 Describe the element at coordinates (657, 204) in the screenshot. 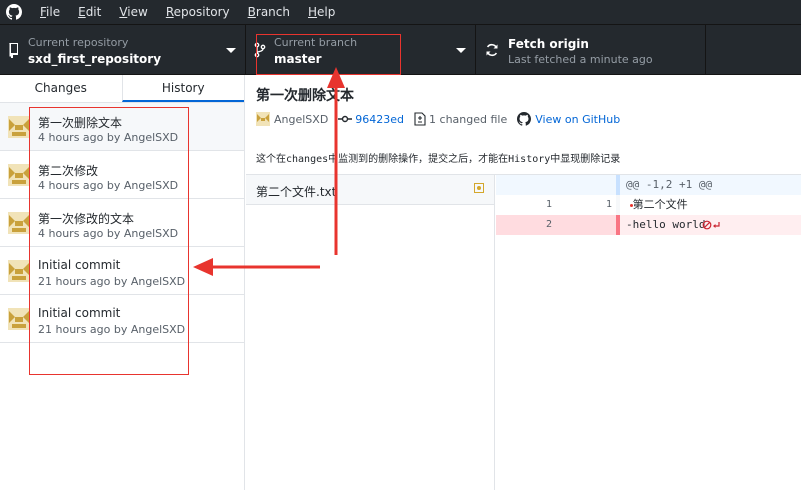

I see `diff-code: 第二个文件` at that location.